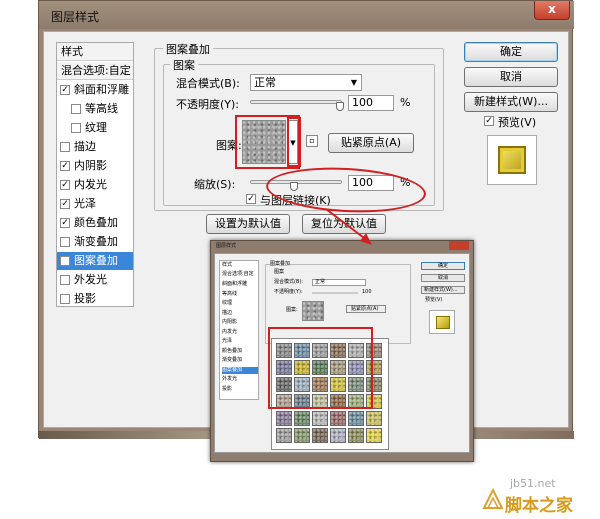 This screenshot has width=600, height=519. I want to click on style-list-item-label: 内阴影, so click(90, 165).